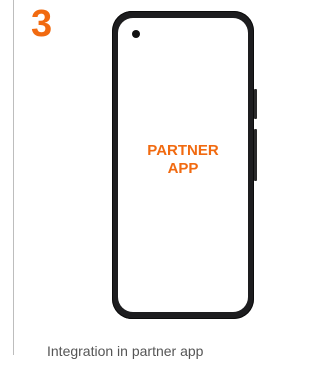 The height and width of the screenshot is (367, 320). What do you see at coordinates (183, 168) in the screenshot?
I see `partner-app-label-line2: APP` at bounding box center [183, 168].